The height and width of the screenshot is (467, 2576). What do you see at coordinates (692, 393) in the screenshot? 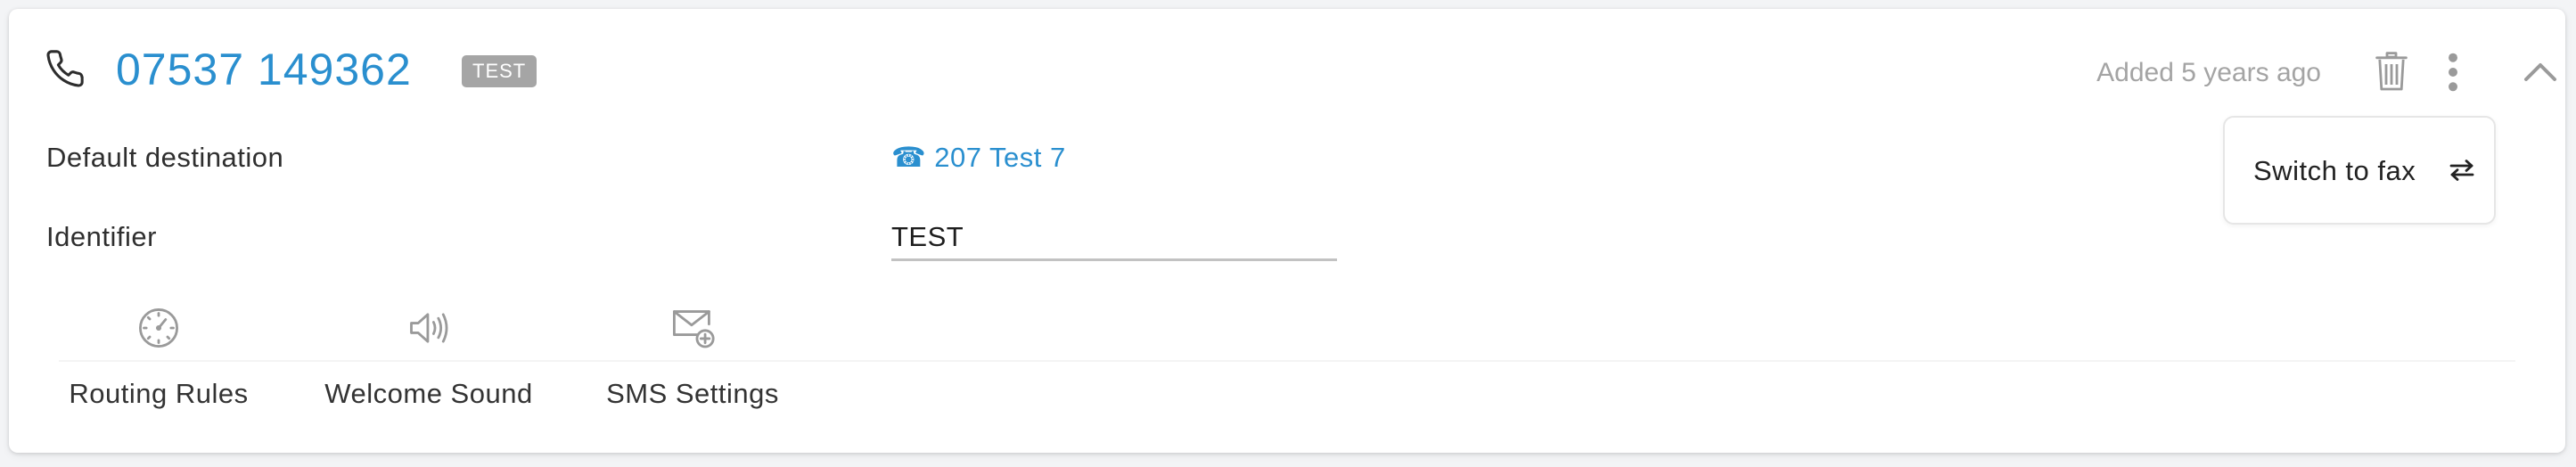
I see `sms-settings-label: SMS Settings` at bounding box center [692, 393].